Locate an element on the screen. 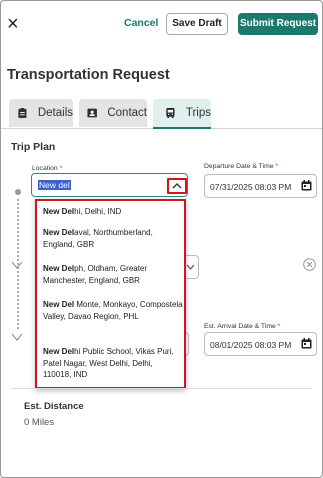 This screenshot has height=478, width=323. chevron-up-icon is located at coordinates (177, 186).